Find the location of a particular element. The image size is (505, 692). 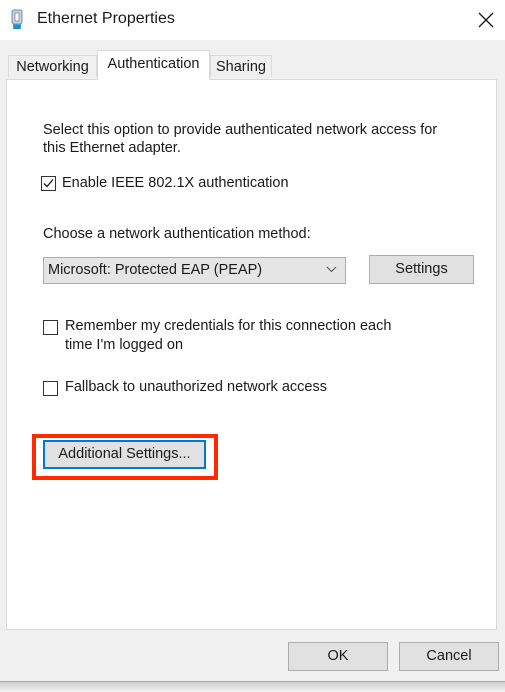

remember-credentials-label-line-2: time I'm logged on is located at coordinates (124, 345).